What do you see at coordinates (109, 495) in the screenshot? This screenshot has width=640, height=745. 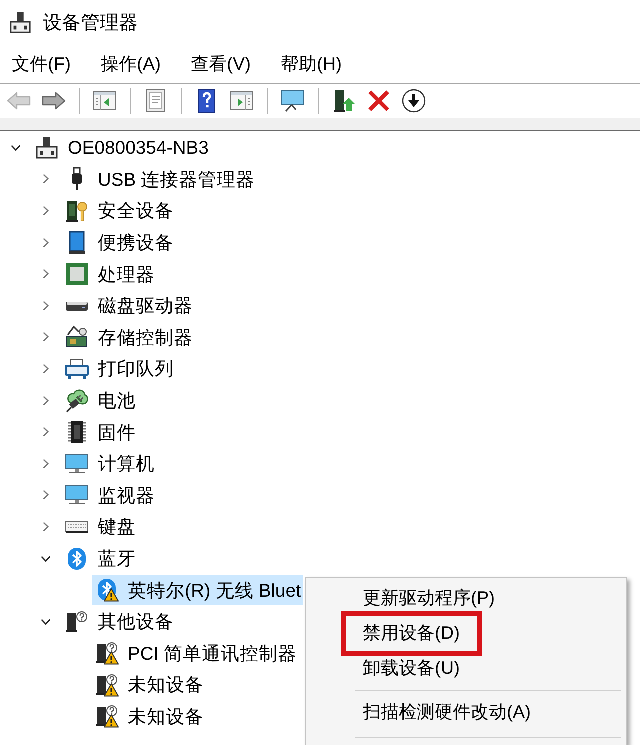 I see `tree-item: 监视器` at bounding box center [109, 495].